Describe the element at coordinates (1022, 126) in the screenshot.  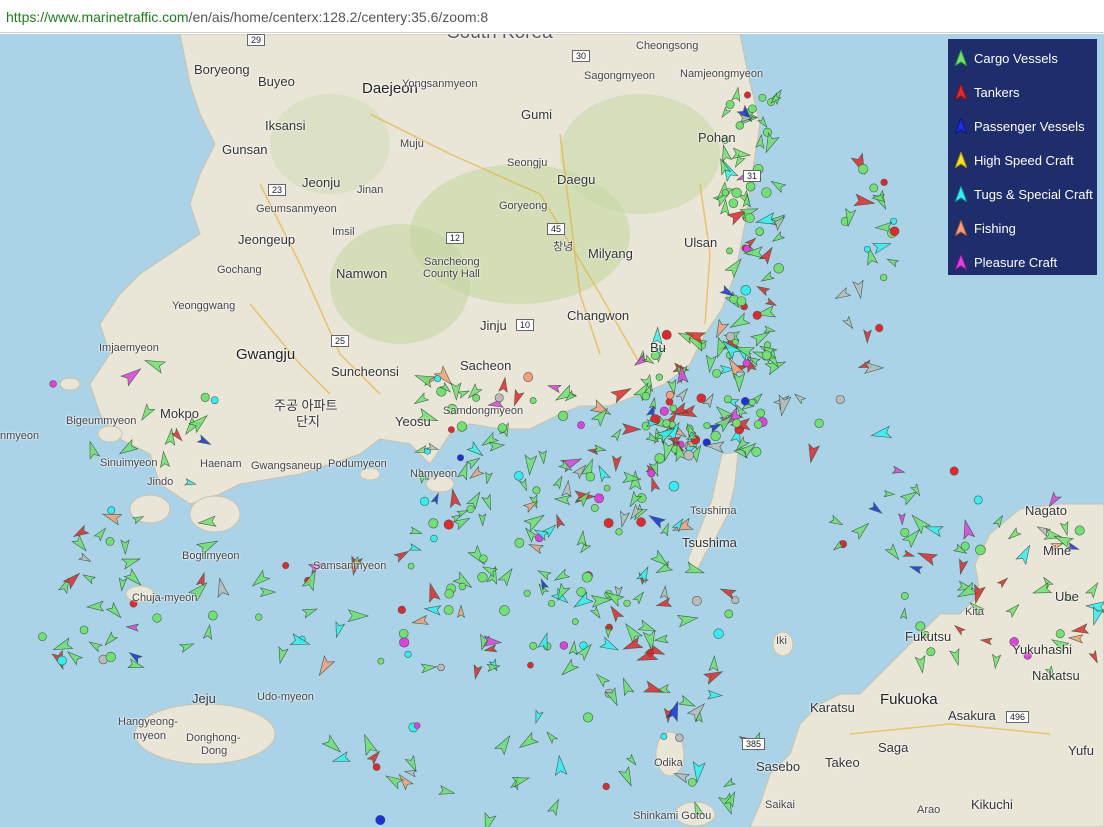
I see `legend-item-passenger: Passenger Vessels` at that location.